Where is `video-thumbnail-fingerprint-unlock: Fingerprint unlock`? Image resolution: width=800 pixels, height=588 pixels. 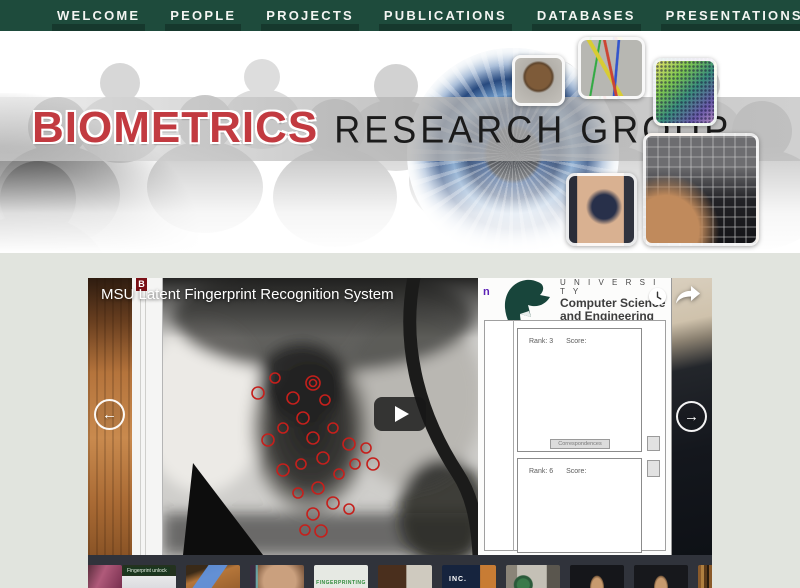
video-thumbnail-fingerprint-unlock: Fingerprint unlock is located at coordinates (149, 576).